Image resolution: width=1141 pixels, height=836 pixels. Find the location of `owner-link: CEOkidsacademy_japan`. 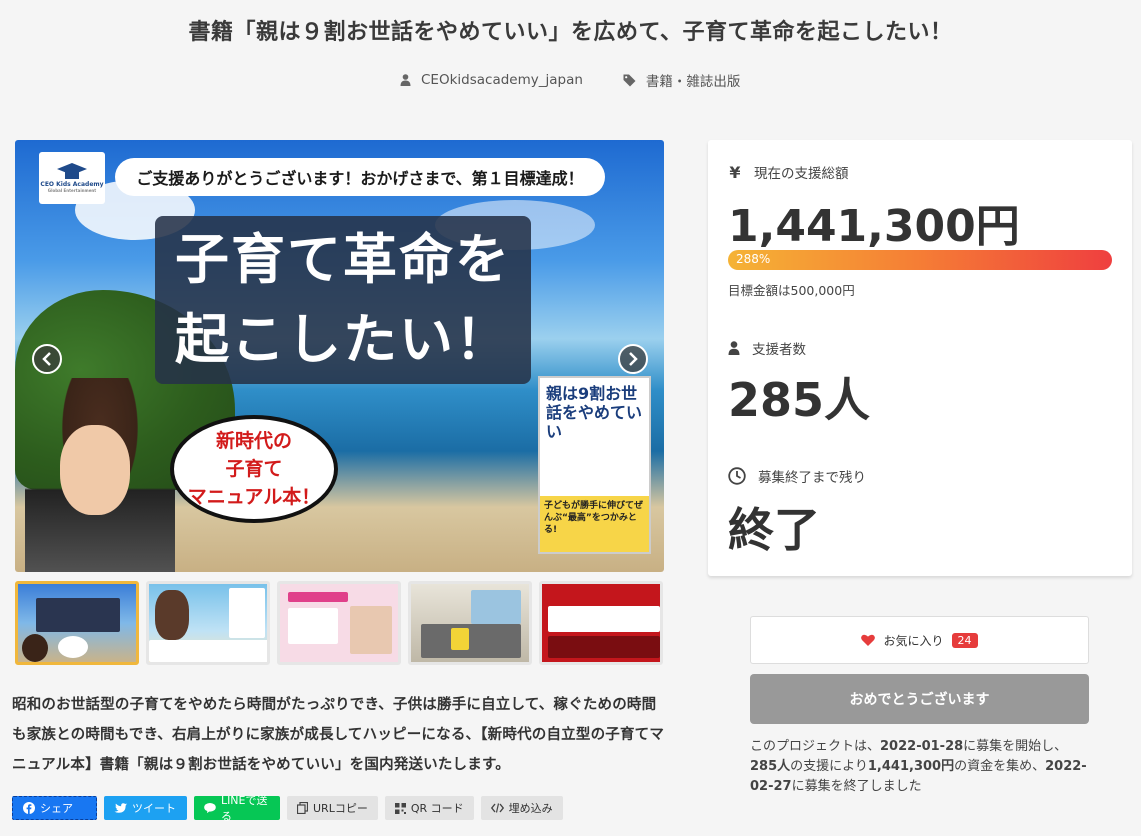

owner-link: CEOkidsacademy_japan is located at coordinates (491, 80).